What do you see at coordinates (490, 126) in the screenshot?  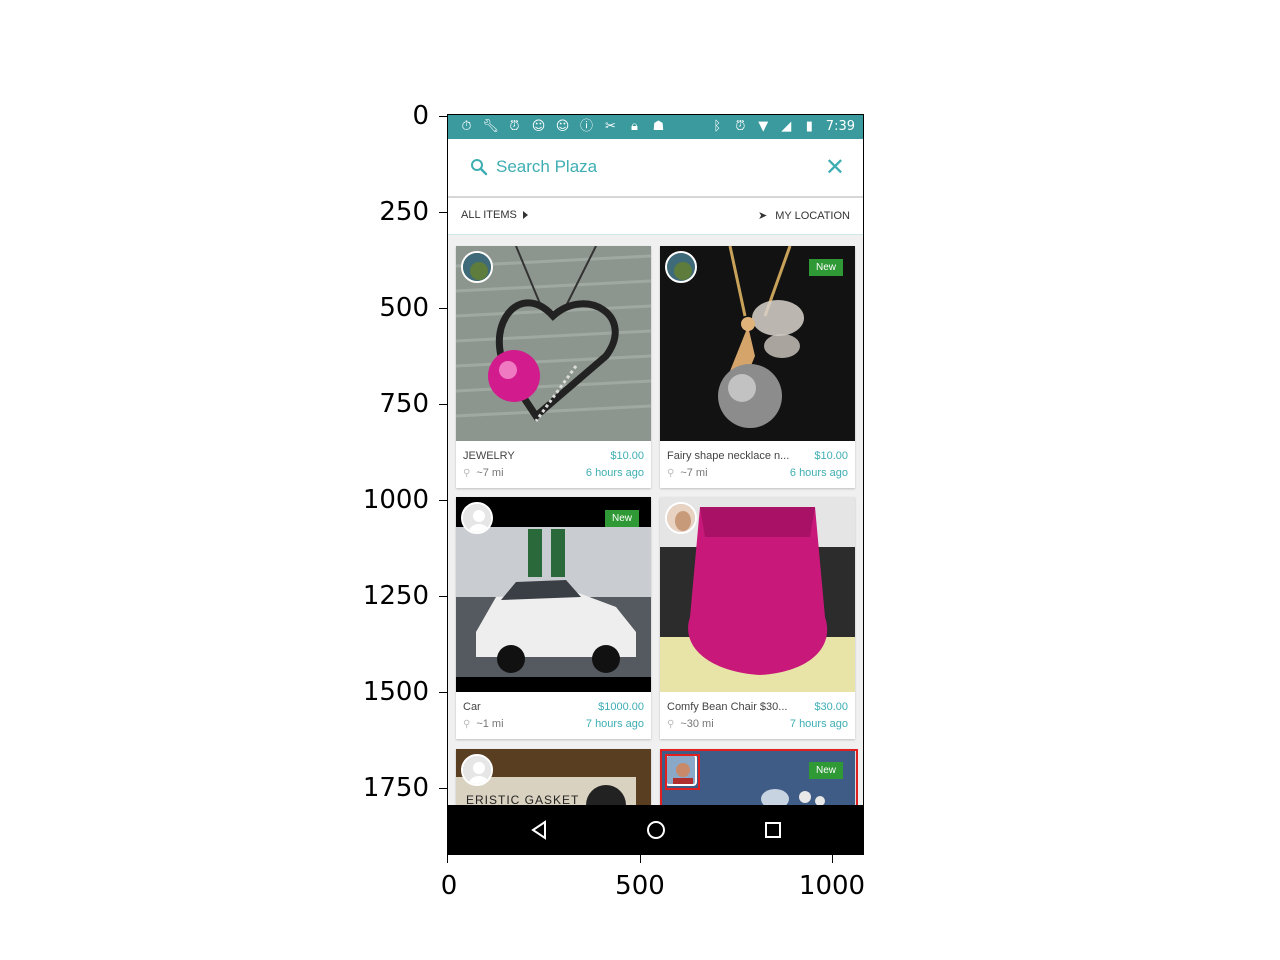 I see `wrench-icon: 🔧︎` at bounding box center [490, 126].